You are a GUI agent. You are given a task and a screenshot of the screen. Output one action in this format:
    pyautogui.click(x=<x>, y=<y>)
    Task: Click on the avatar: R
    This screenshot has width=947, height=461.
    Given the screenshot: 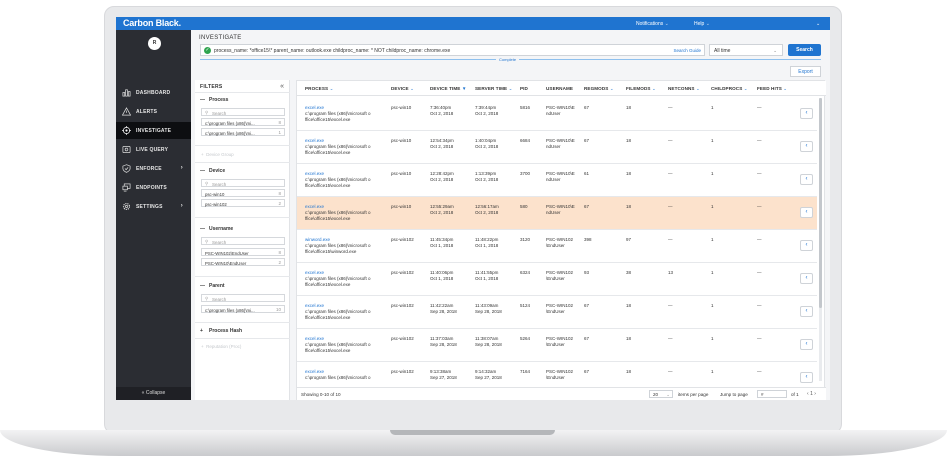 What is the action you would take?
    pyautogui.click(x=154, y=43)
    